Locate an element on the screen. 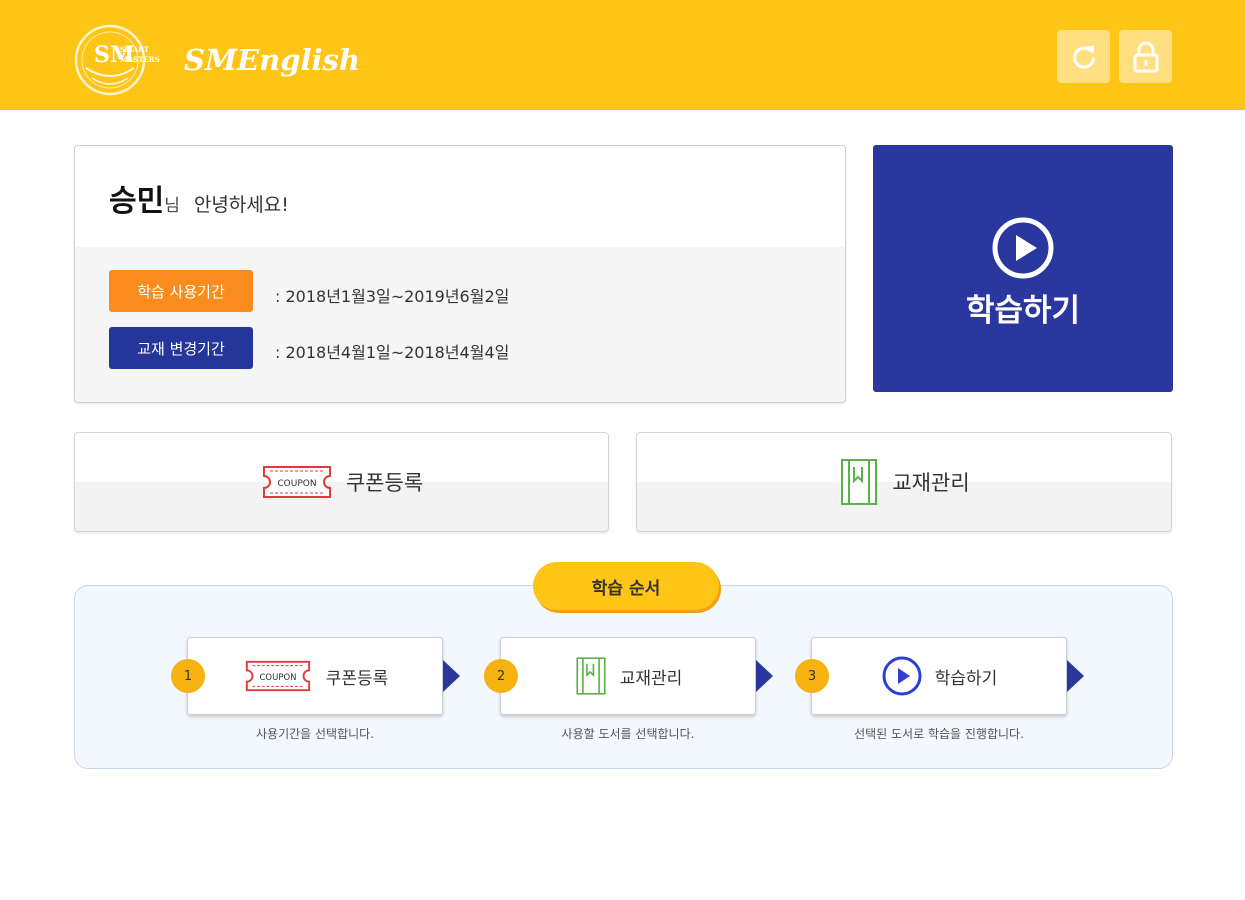 The image size is (1245, 900). refresh-button is located at coordinates (1083, 56).